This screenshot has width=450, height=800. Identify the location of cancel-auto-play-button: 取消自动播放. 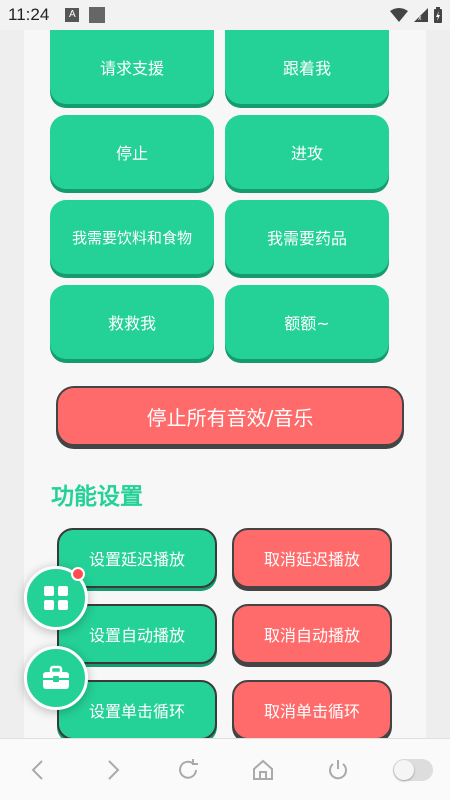
(312, 634).